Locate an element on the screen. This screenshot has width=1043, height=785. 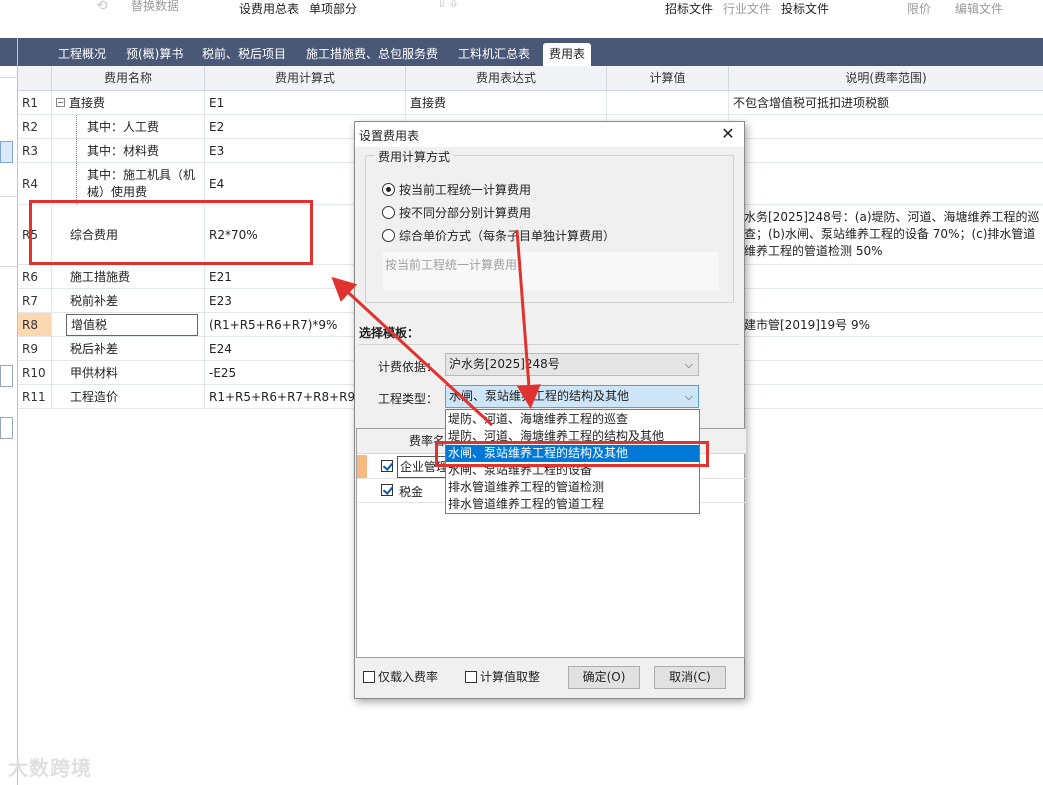
limit-price-button: 限价 is located at coordinates (919, 9).